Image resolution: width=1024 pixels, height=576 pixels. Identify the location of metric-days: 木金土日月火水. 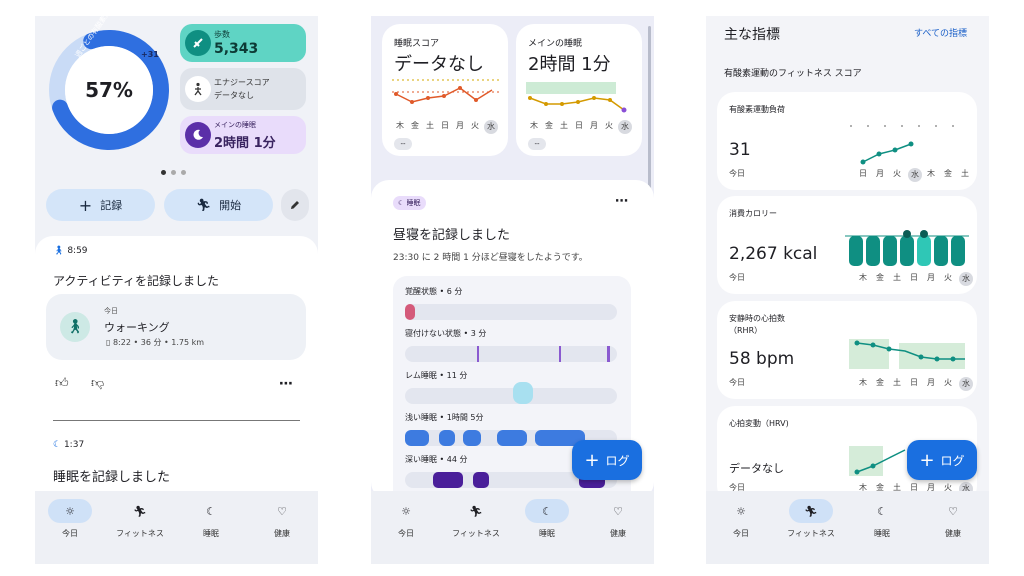
(917, 384).